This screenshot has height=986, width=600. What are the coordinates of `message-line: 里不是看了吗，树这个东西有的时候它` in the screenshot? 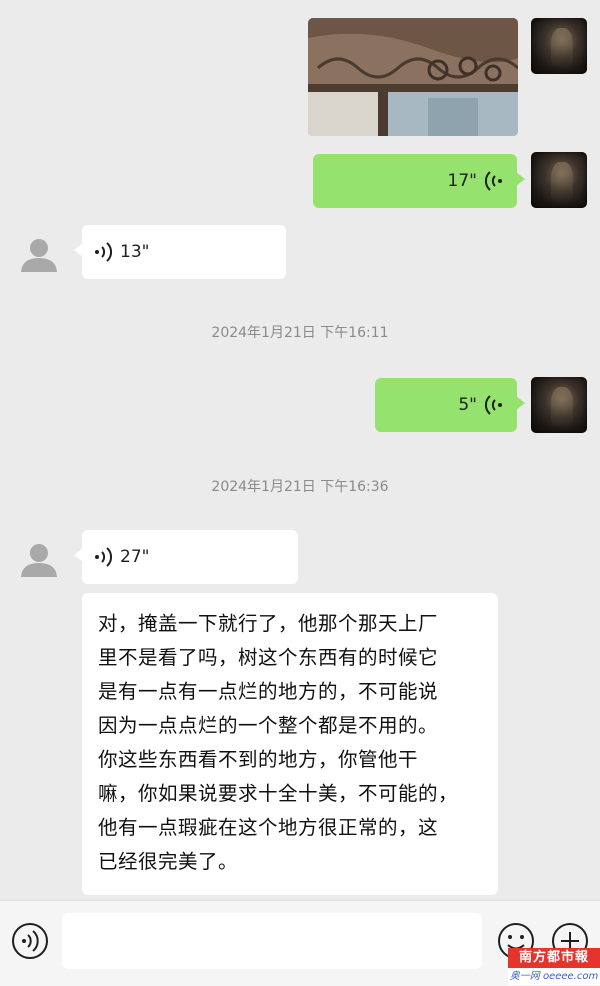 It's located at (268, 657).